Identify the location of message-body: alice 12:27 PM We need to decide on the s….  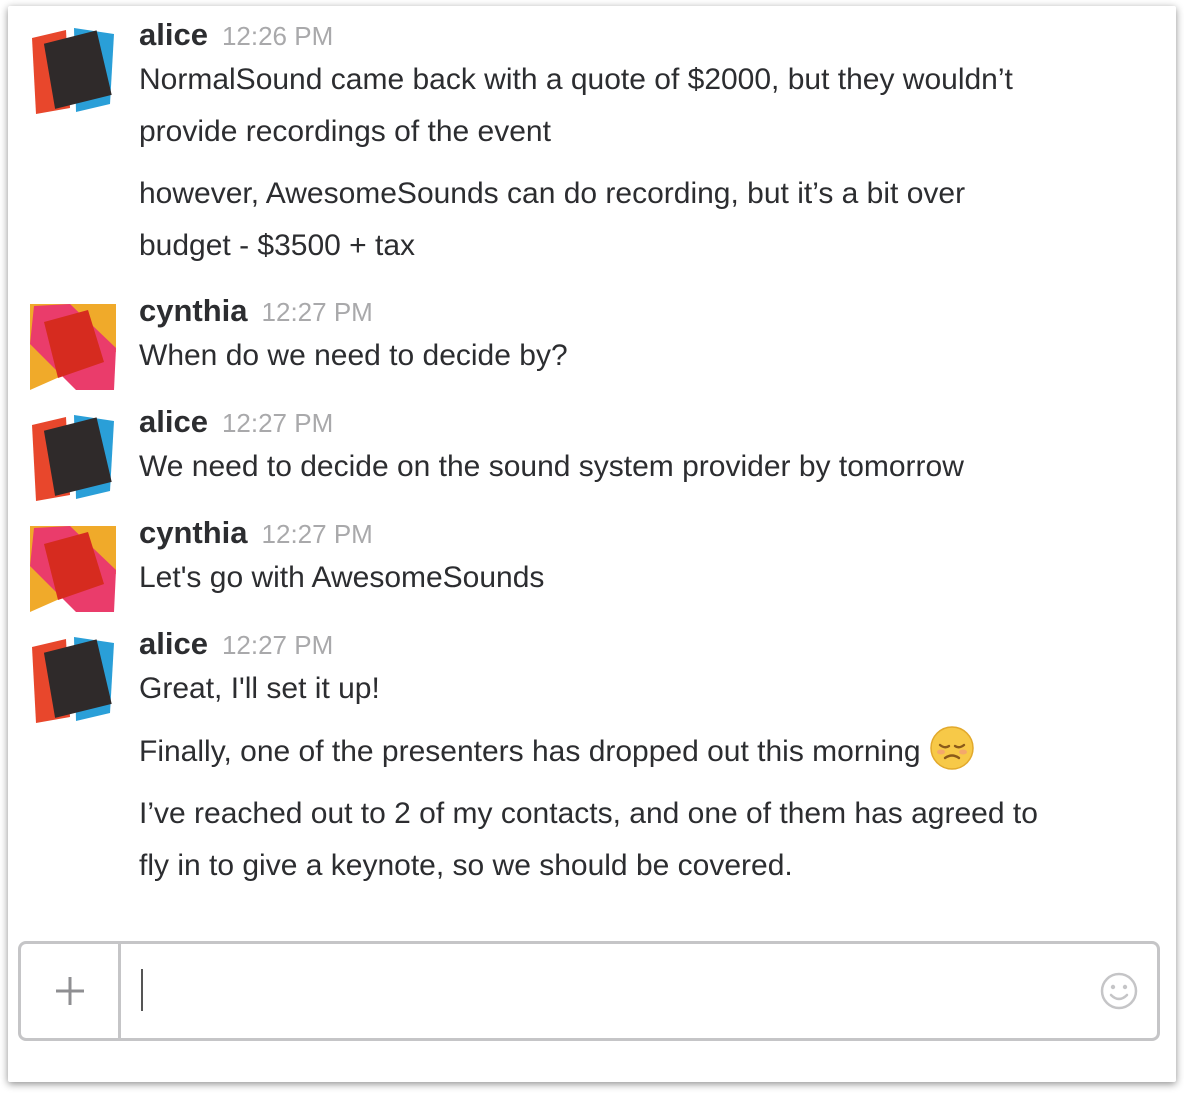
(652, 448).